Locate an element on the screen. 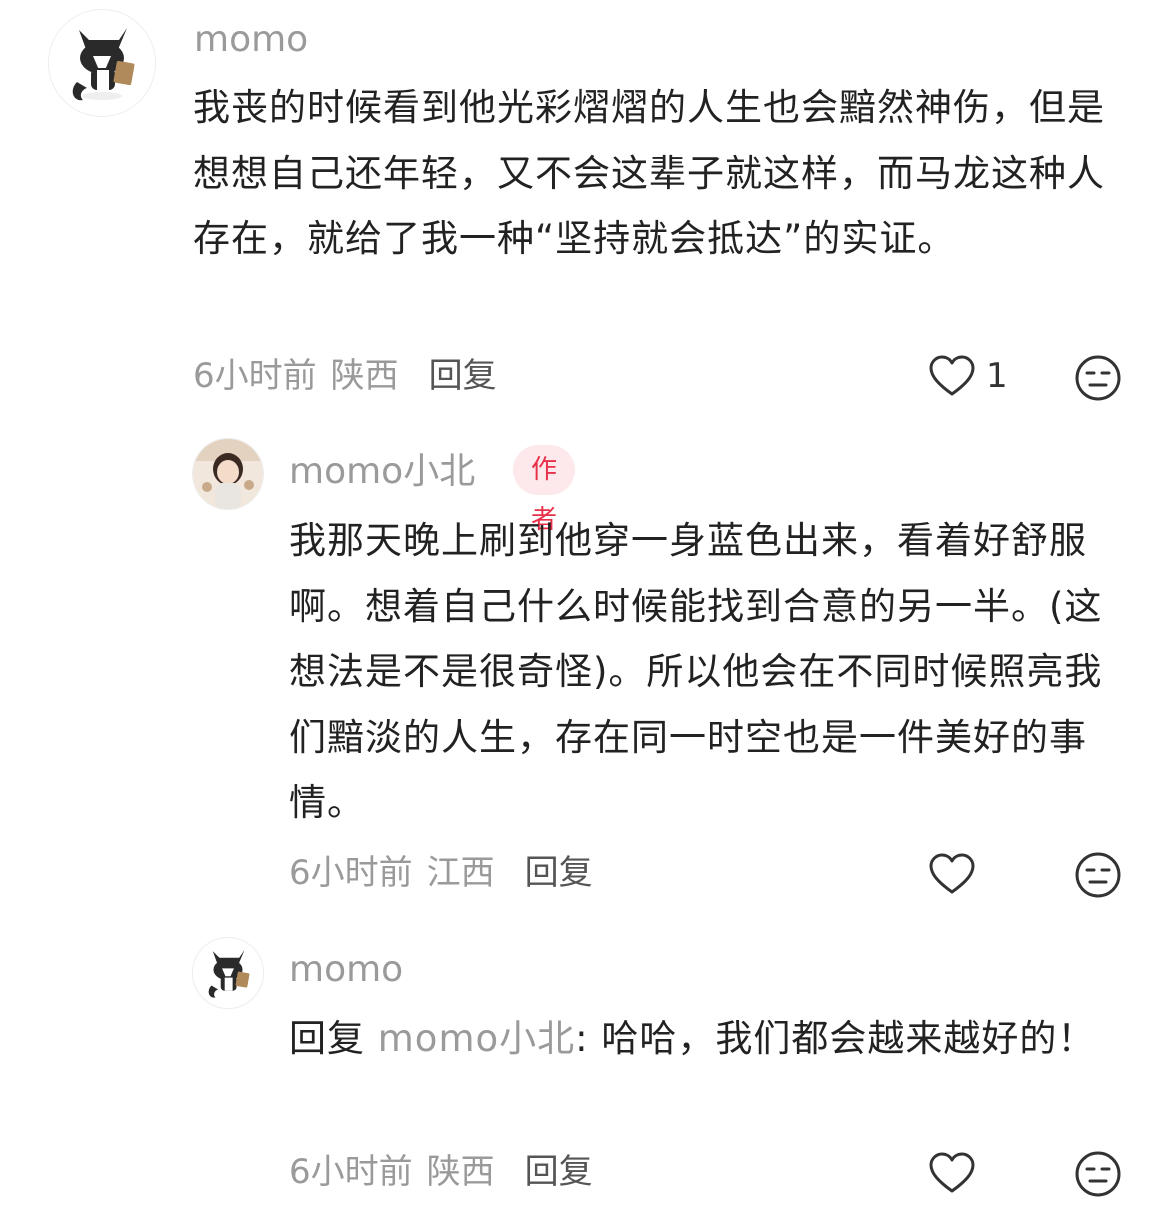 The width and height of the screenshot is (1169, 1228). comment-location: 江西 is located at coordinates (460, 873).